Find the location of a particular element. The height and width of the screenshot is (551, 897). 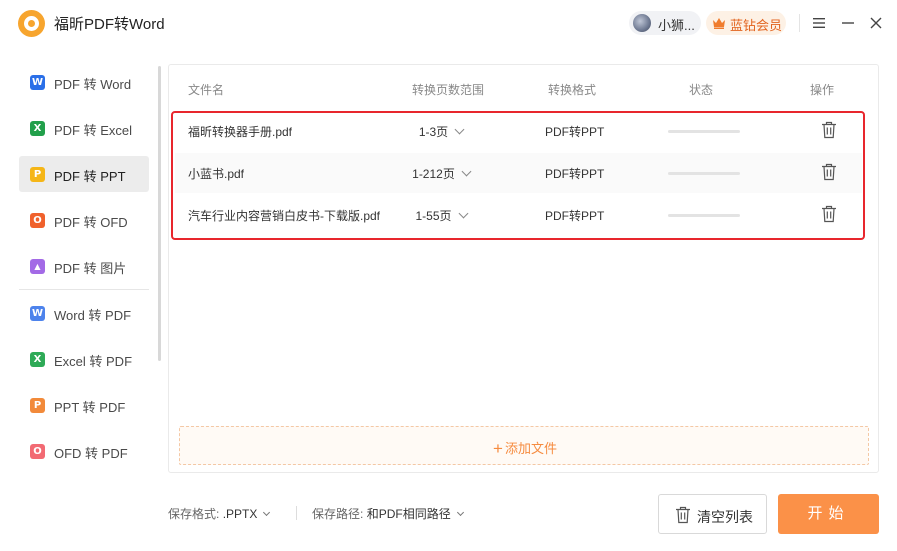

vip-label: 蓝钻会员 is located at coordinates (756, 25).